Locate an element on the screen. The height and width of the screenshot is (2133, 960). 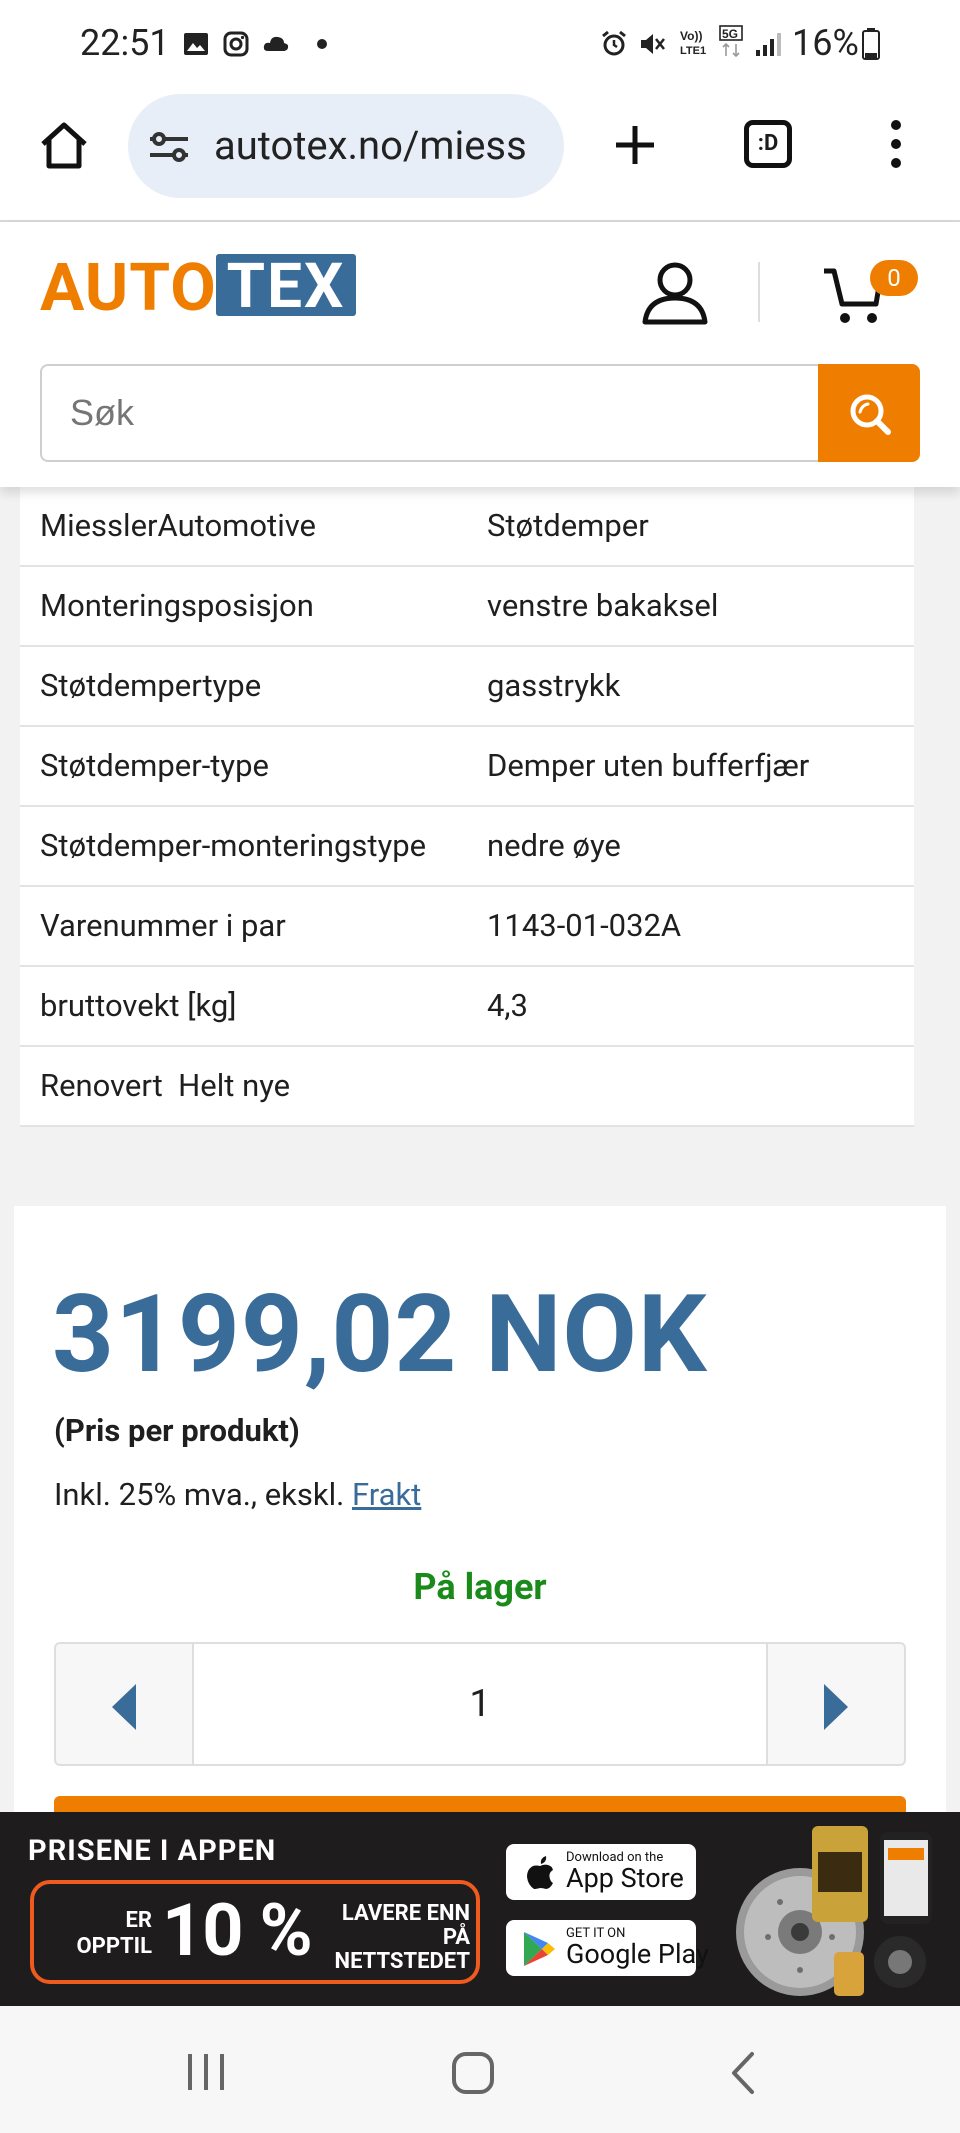
discount-suffix: LAVERE ENN PÅ NETTSTEDET is located at coordinates (402, 1937).